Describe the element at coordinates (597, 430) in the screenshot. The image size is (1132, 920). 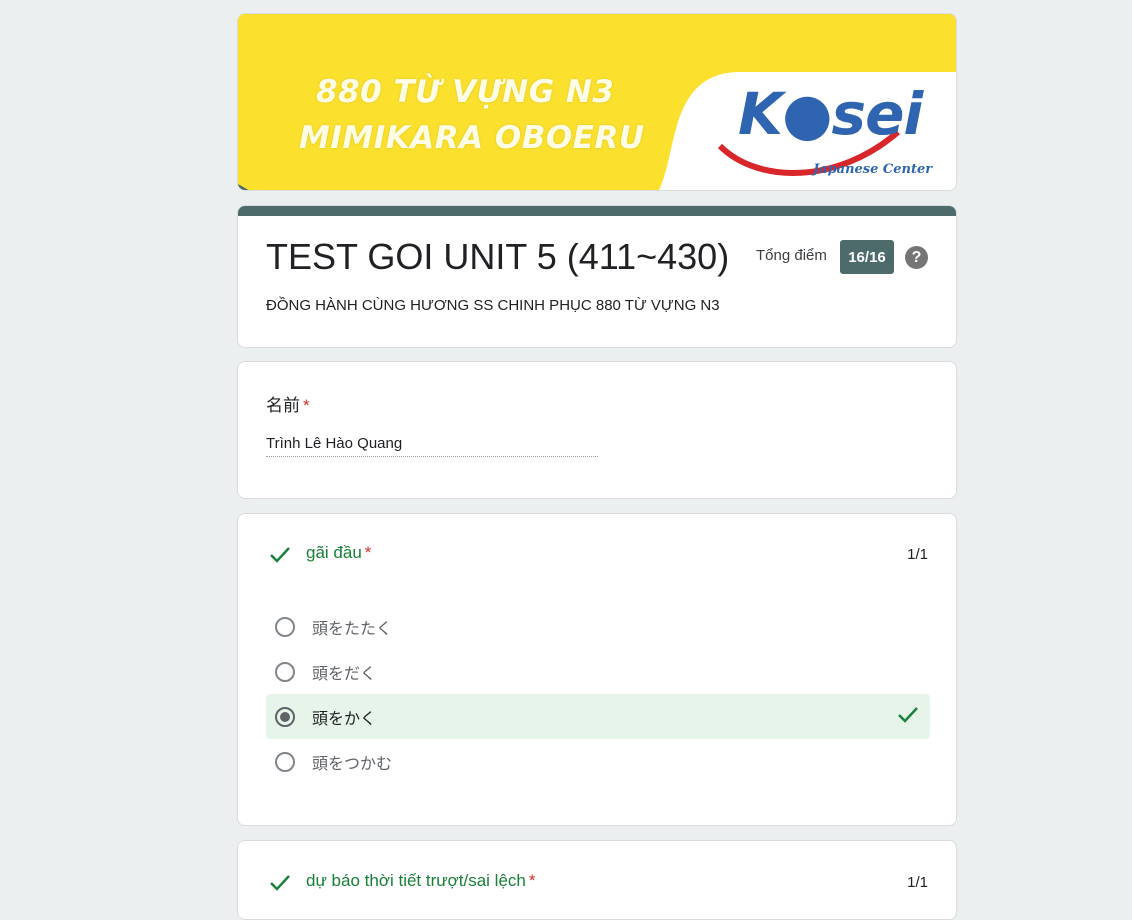
I see `name-question-card: 名前 * Trình Lê Hào Quang` at that location.